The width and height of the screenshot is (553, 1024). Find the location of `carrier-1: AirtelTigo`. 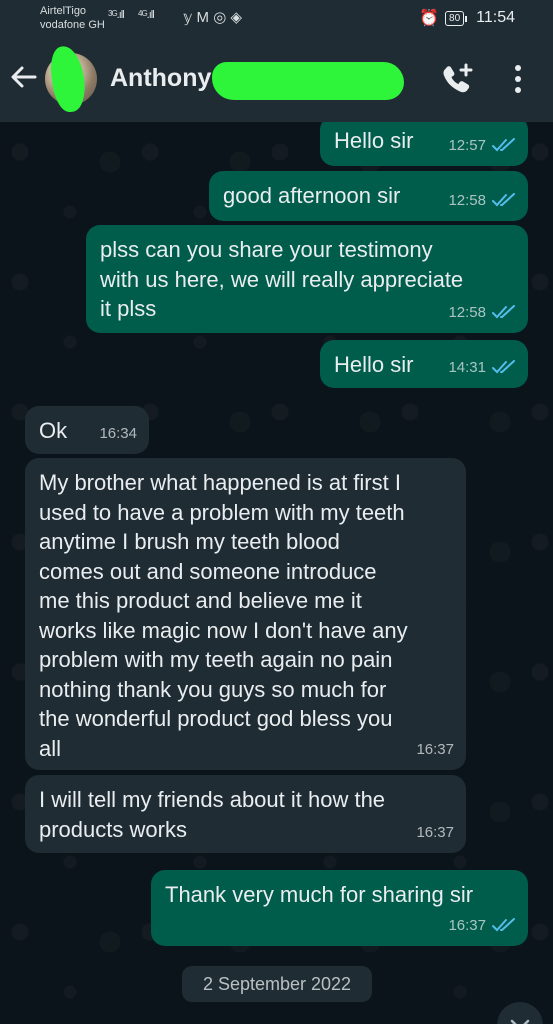

carrier-1: AirtelTigo is located at coordinates (63, 11).